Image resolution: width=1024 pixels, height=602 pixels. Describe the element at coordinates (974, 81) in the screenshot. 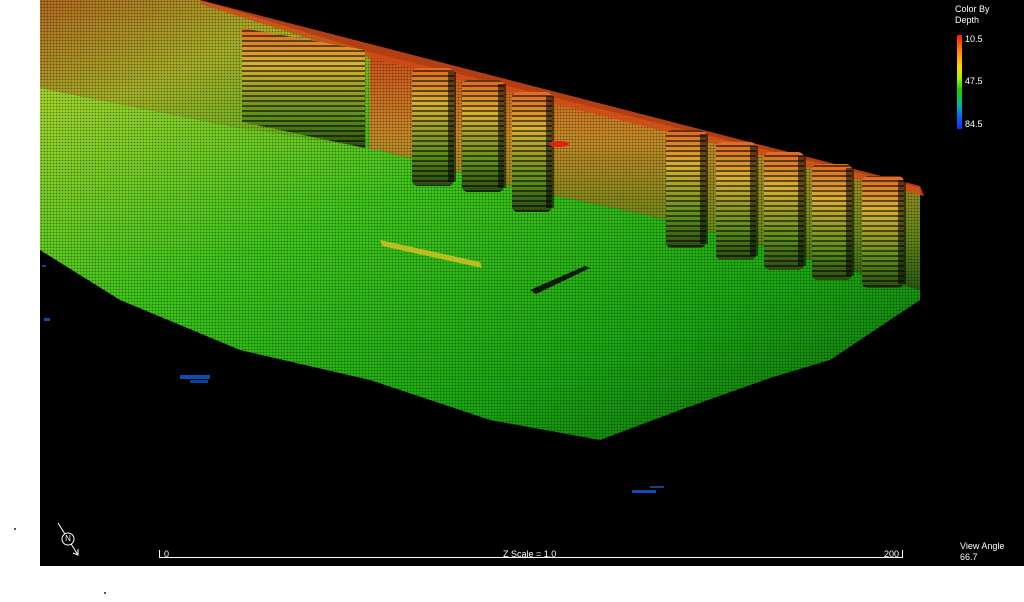

I see `legend-mid-label: 47.5` at that location.